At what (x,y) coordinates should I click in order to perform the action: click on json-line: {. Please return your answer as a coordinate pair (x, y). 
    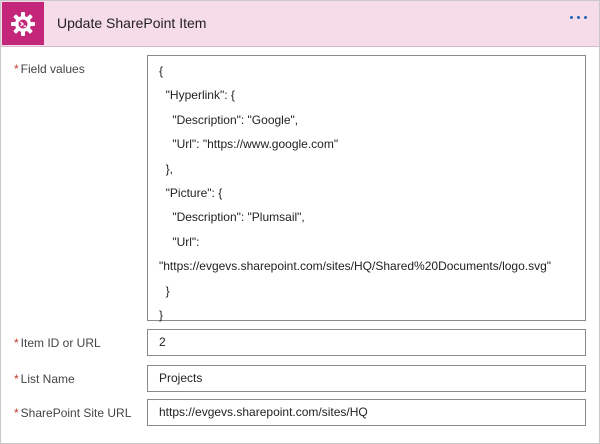
    Looking at the image, I should click on (161, 71).